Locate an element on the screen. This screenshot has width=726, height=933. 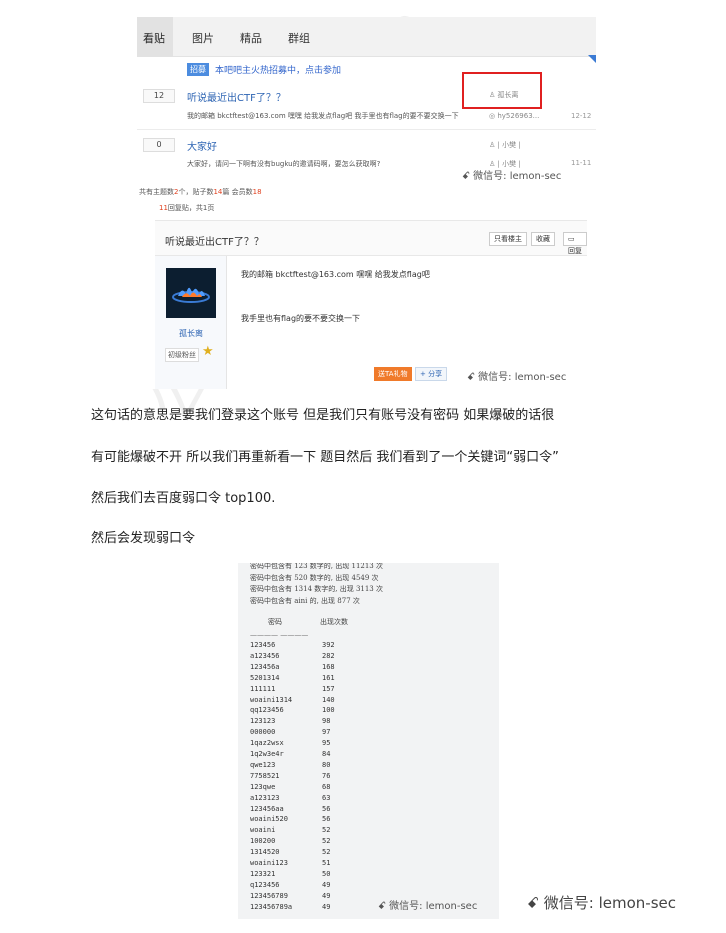
forum-stats: 共有主题数2个，贴子数14篇 会员数18 is located at coordinates (200, 192).